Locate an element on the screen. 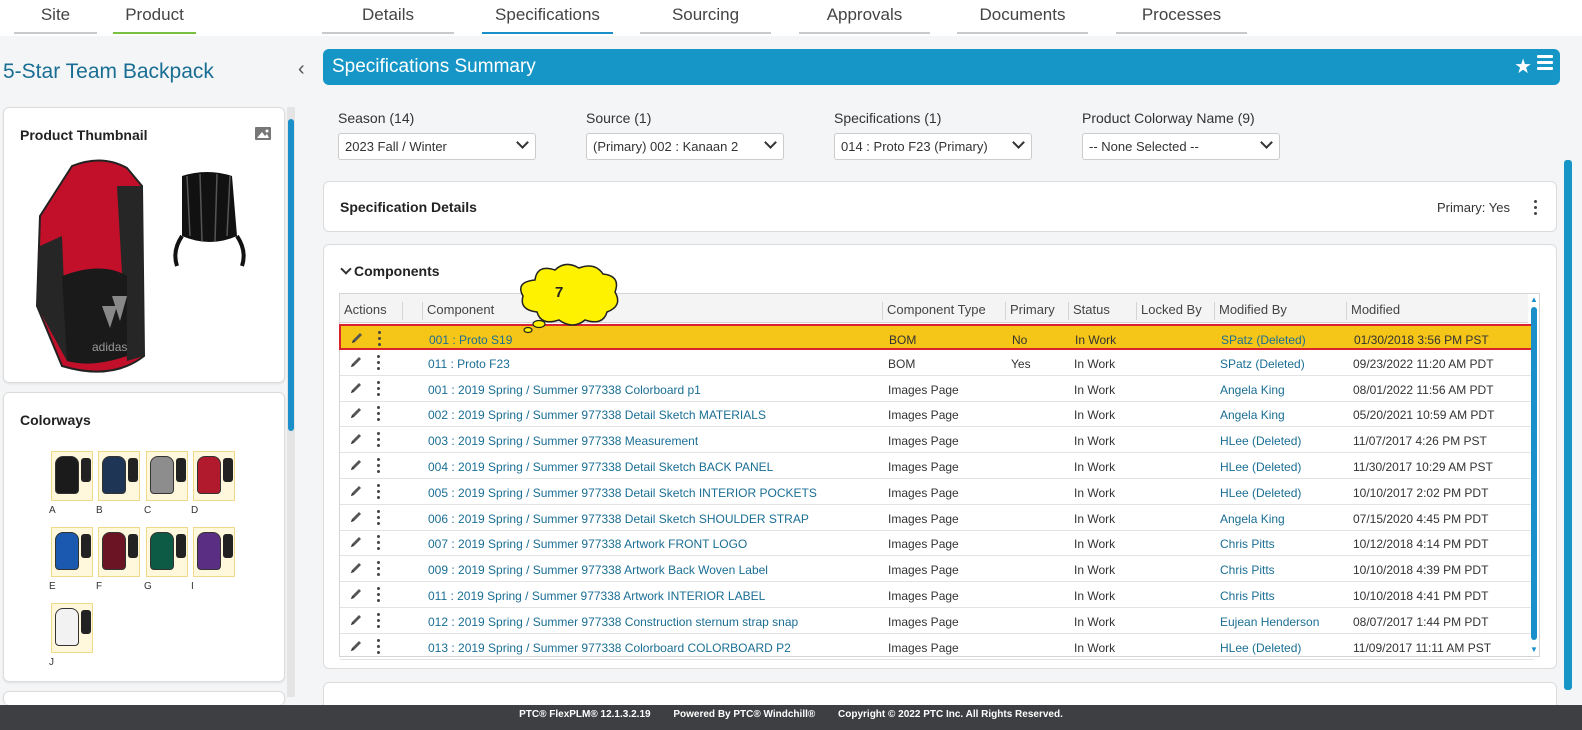 Image resolution: width=1582 pixels, height=730 pixels. collapse-panel-icon: ‹ is located at coordinates (301, 69).